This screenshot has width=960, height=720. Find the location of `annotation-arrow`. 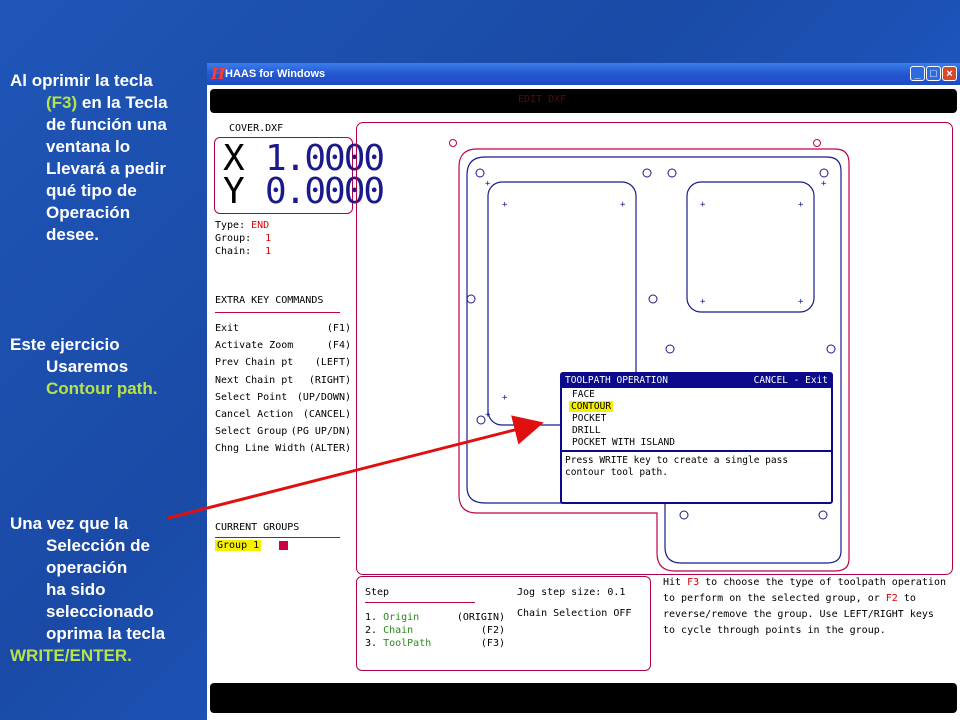

annotation-arrow is located at coordinates (355, 467).